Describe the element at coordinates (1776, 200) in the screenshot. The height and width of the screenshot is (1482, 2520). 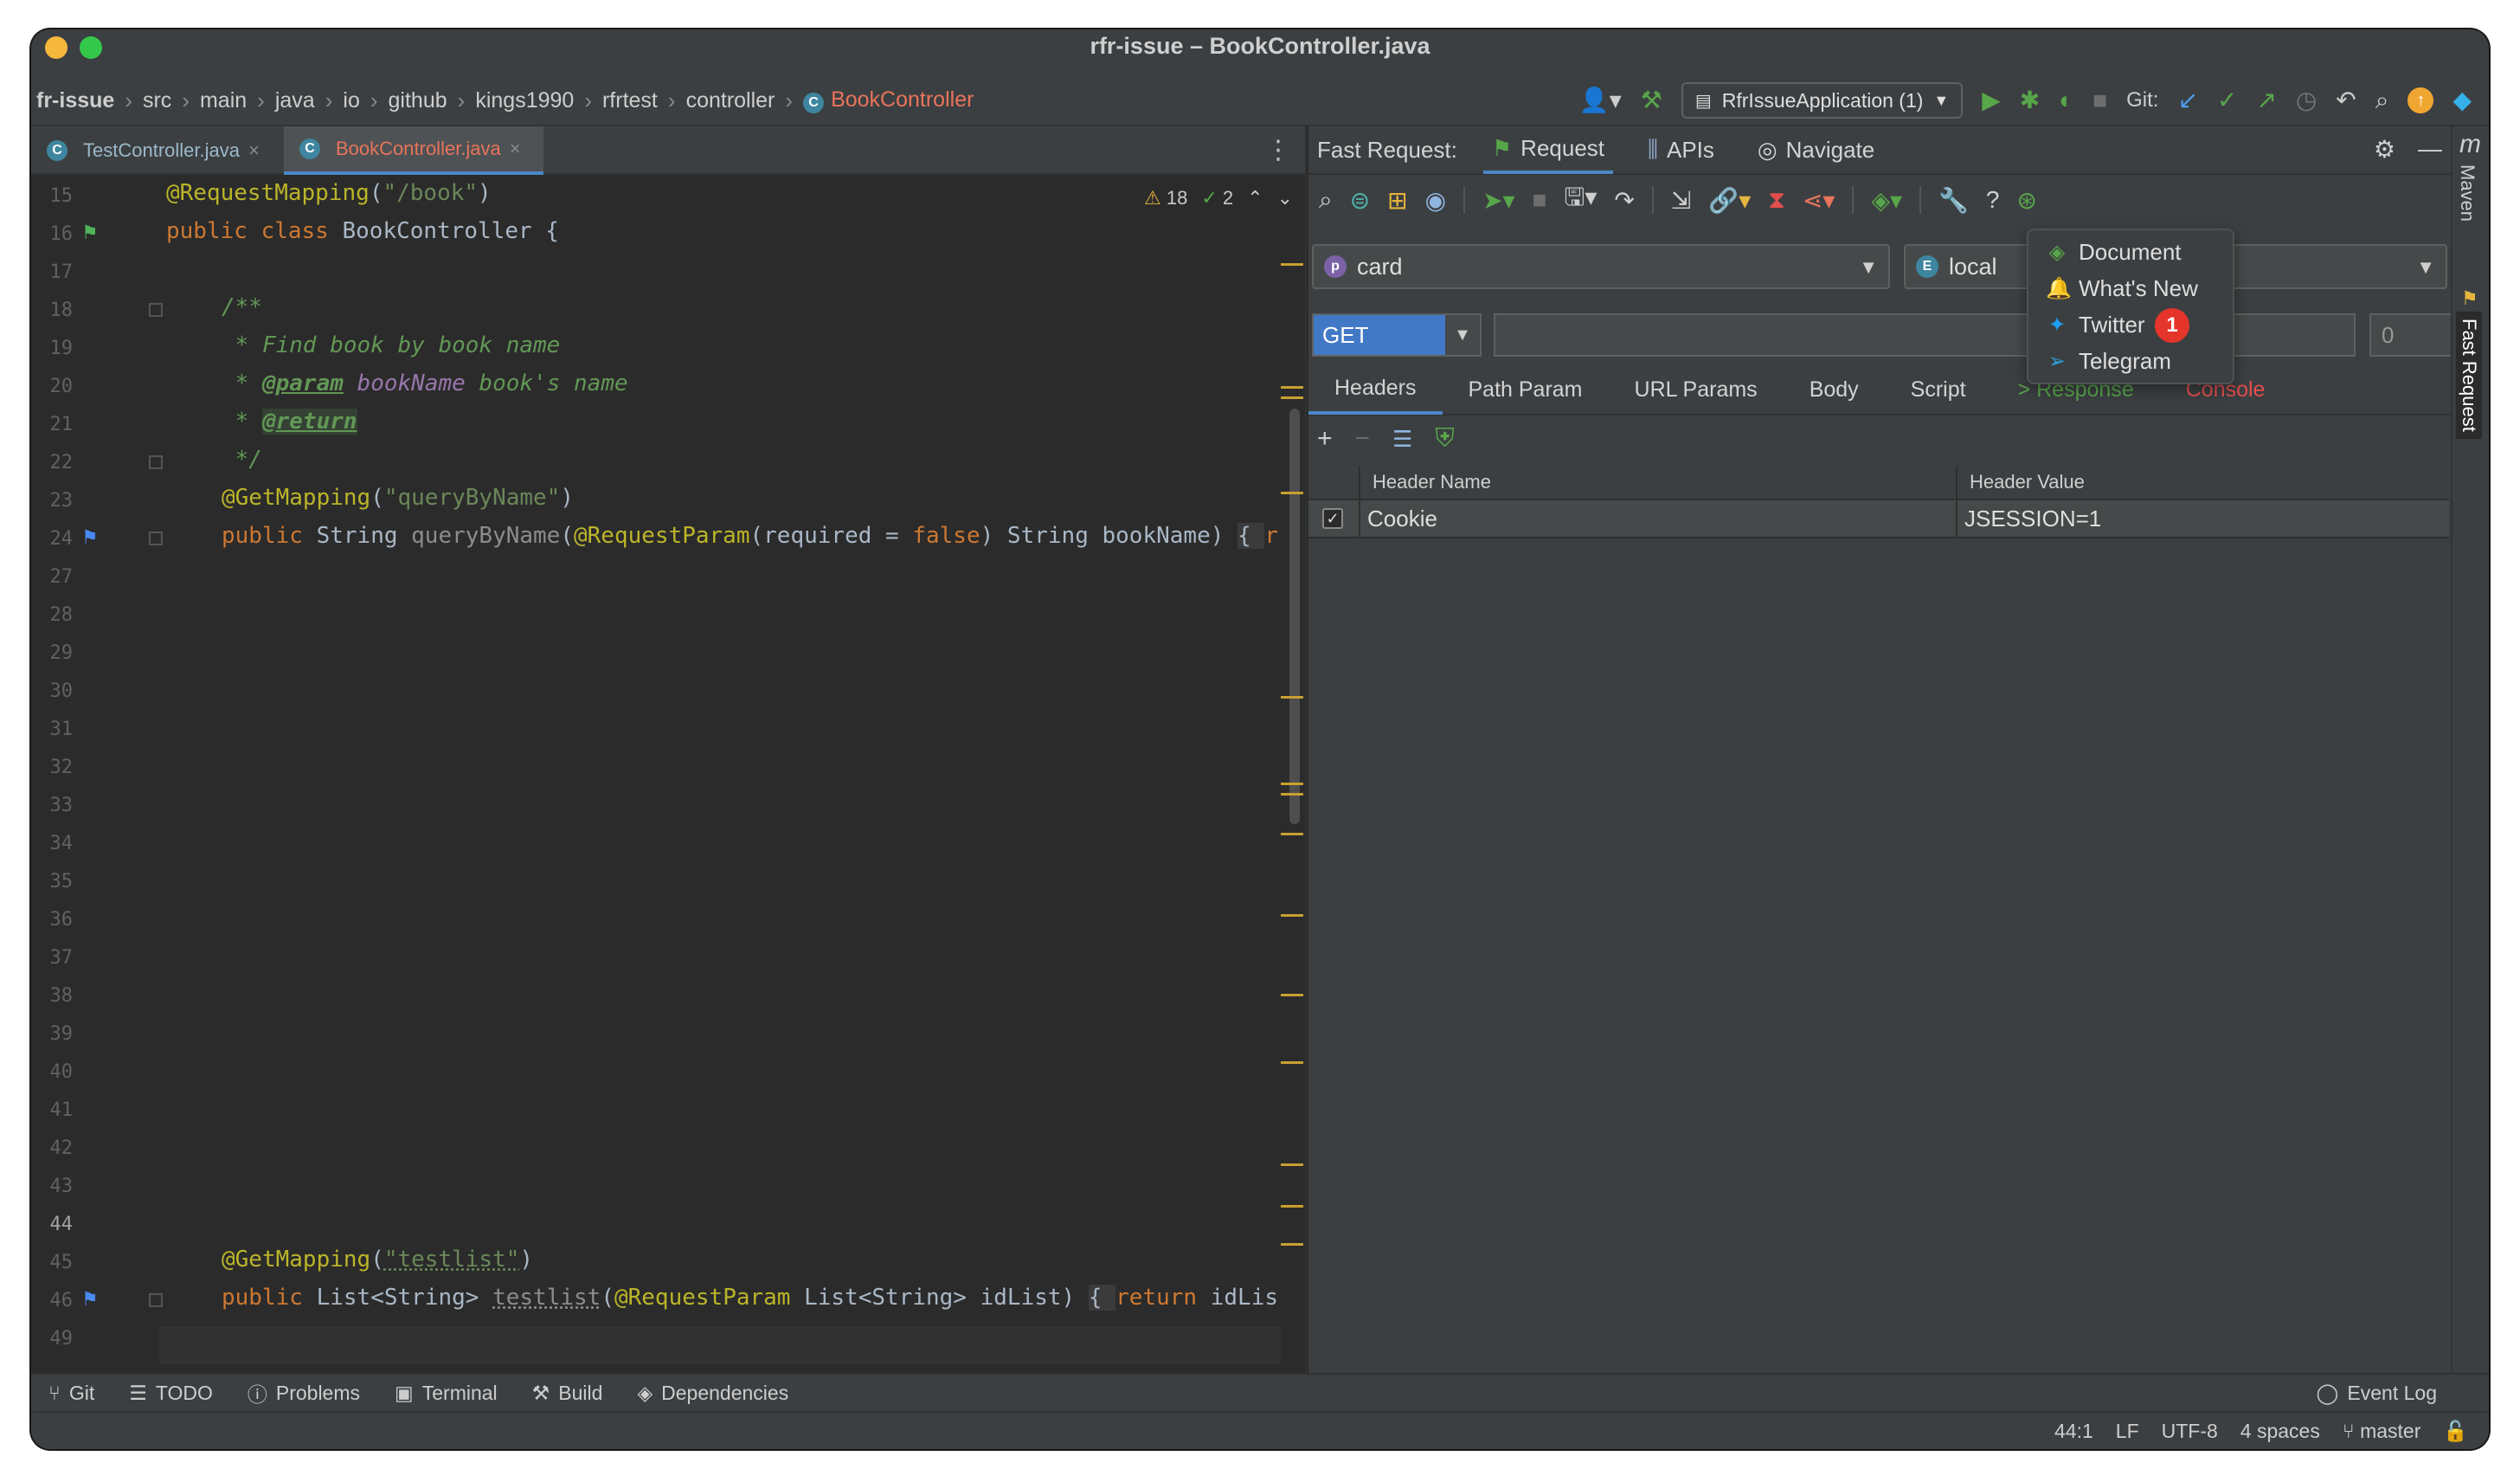
I see `hourglass-icon: ⧗` at that location.